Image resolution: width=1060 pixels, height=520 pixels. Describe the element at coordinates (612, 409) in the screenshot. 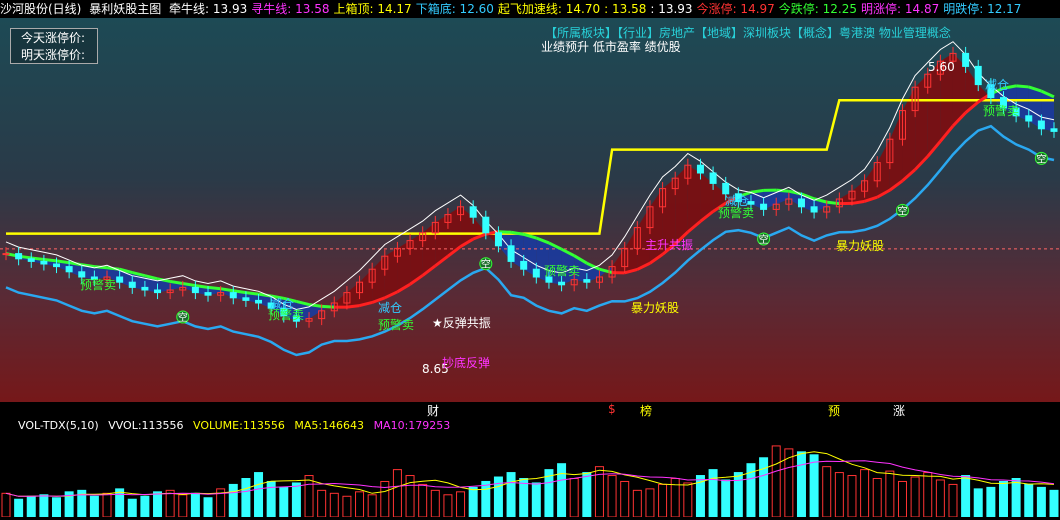

I see `date-marker-dollar: $` at that location.